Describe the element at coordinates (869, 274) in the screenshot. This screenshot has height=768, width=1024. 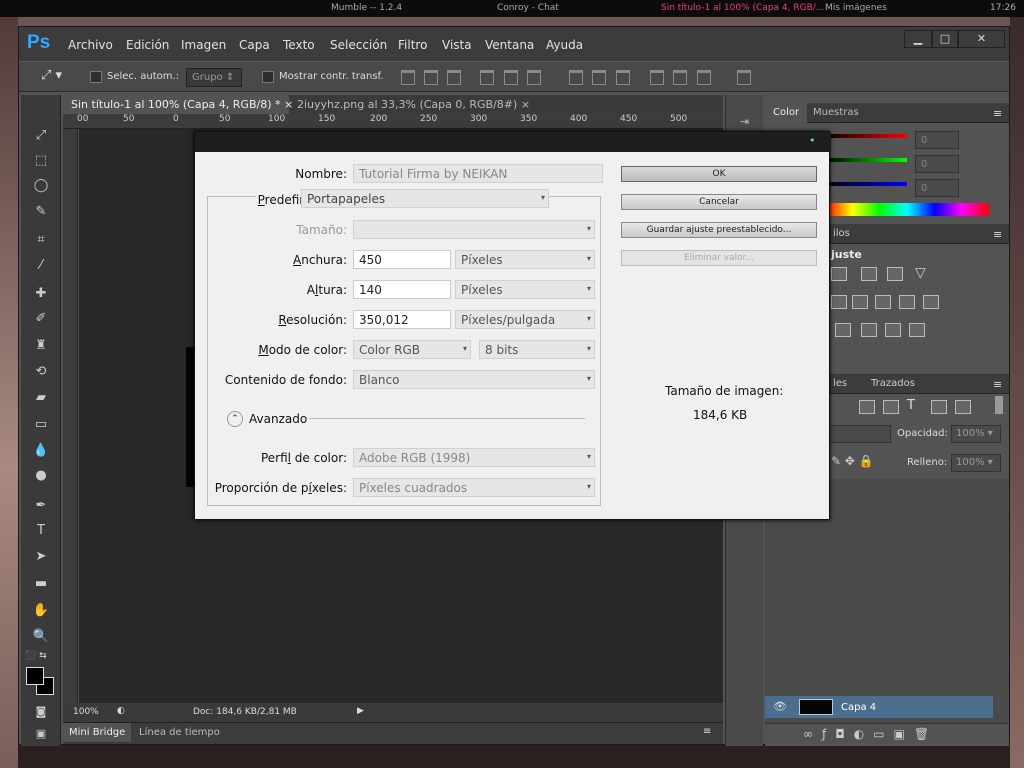
I see `curves-adjust-icon` at that location.